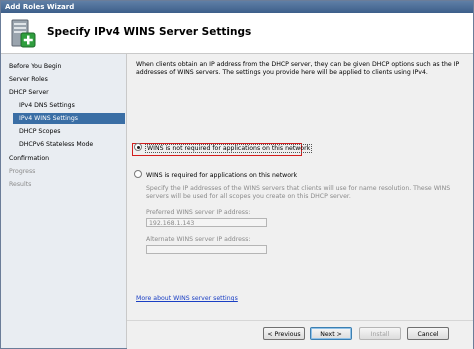 This screenshot has height=349, width=474. Describe the element at coordinates (237, 7) in the screenshot. I see `window-title: Add Roles Wizard` at that location.